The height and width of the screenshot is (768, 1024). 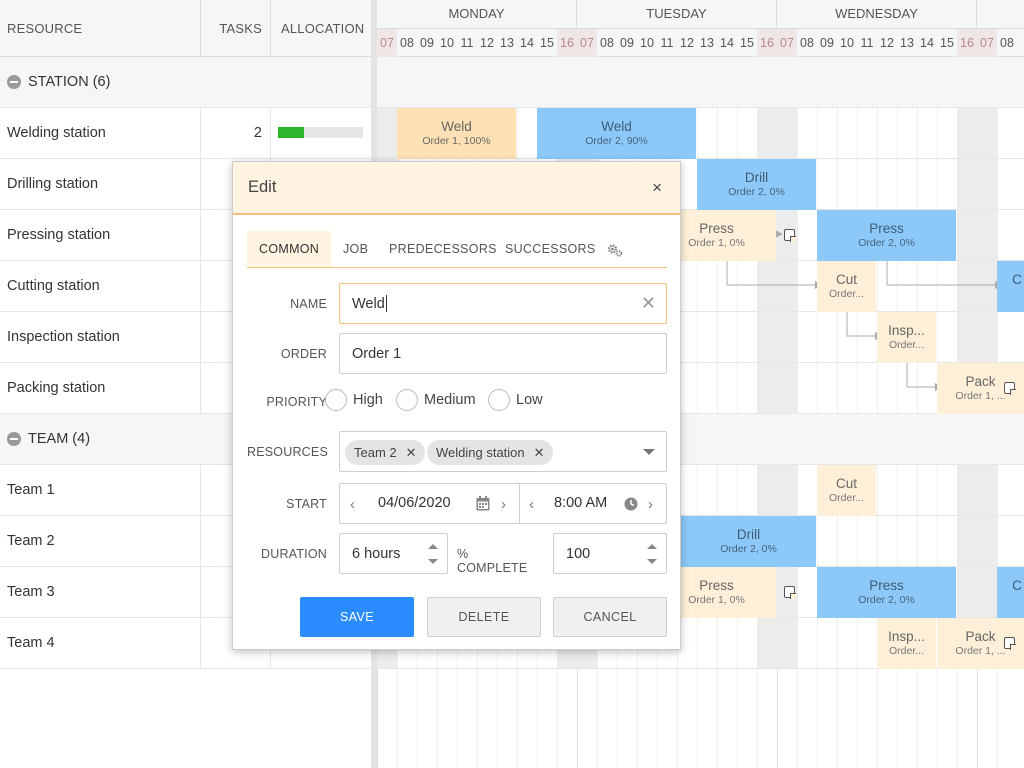 I want to click on day-header: MONDAY TUESDAY WEDNESDAY, so click(x=700, y=14).